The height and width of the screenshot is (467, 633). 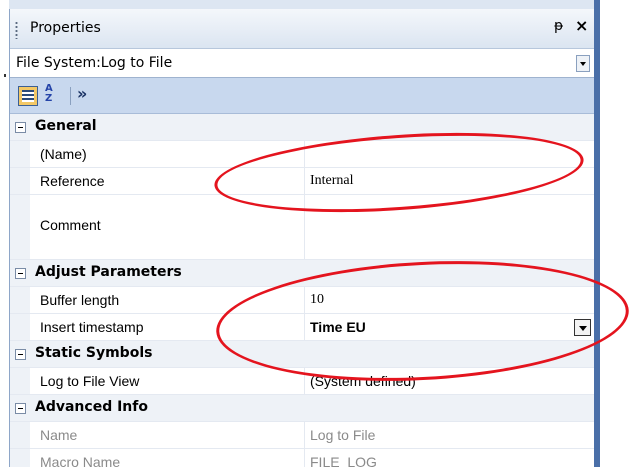 I want to click on property-value: Log to File, so click(x=343, y=435).